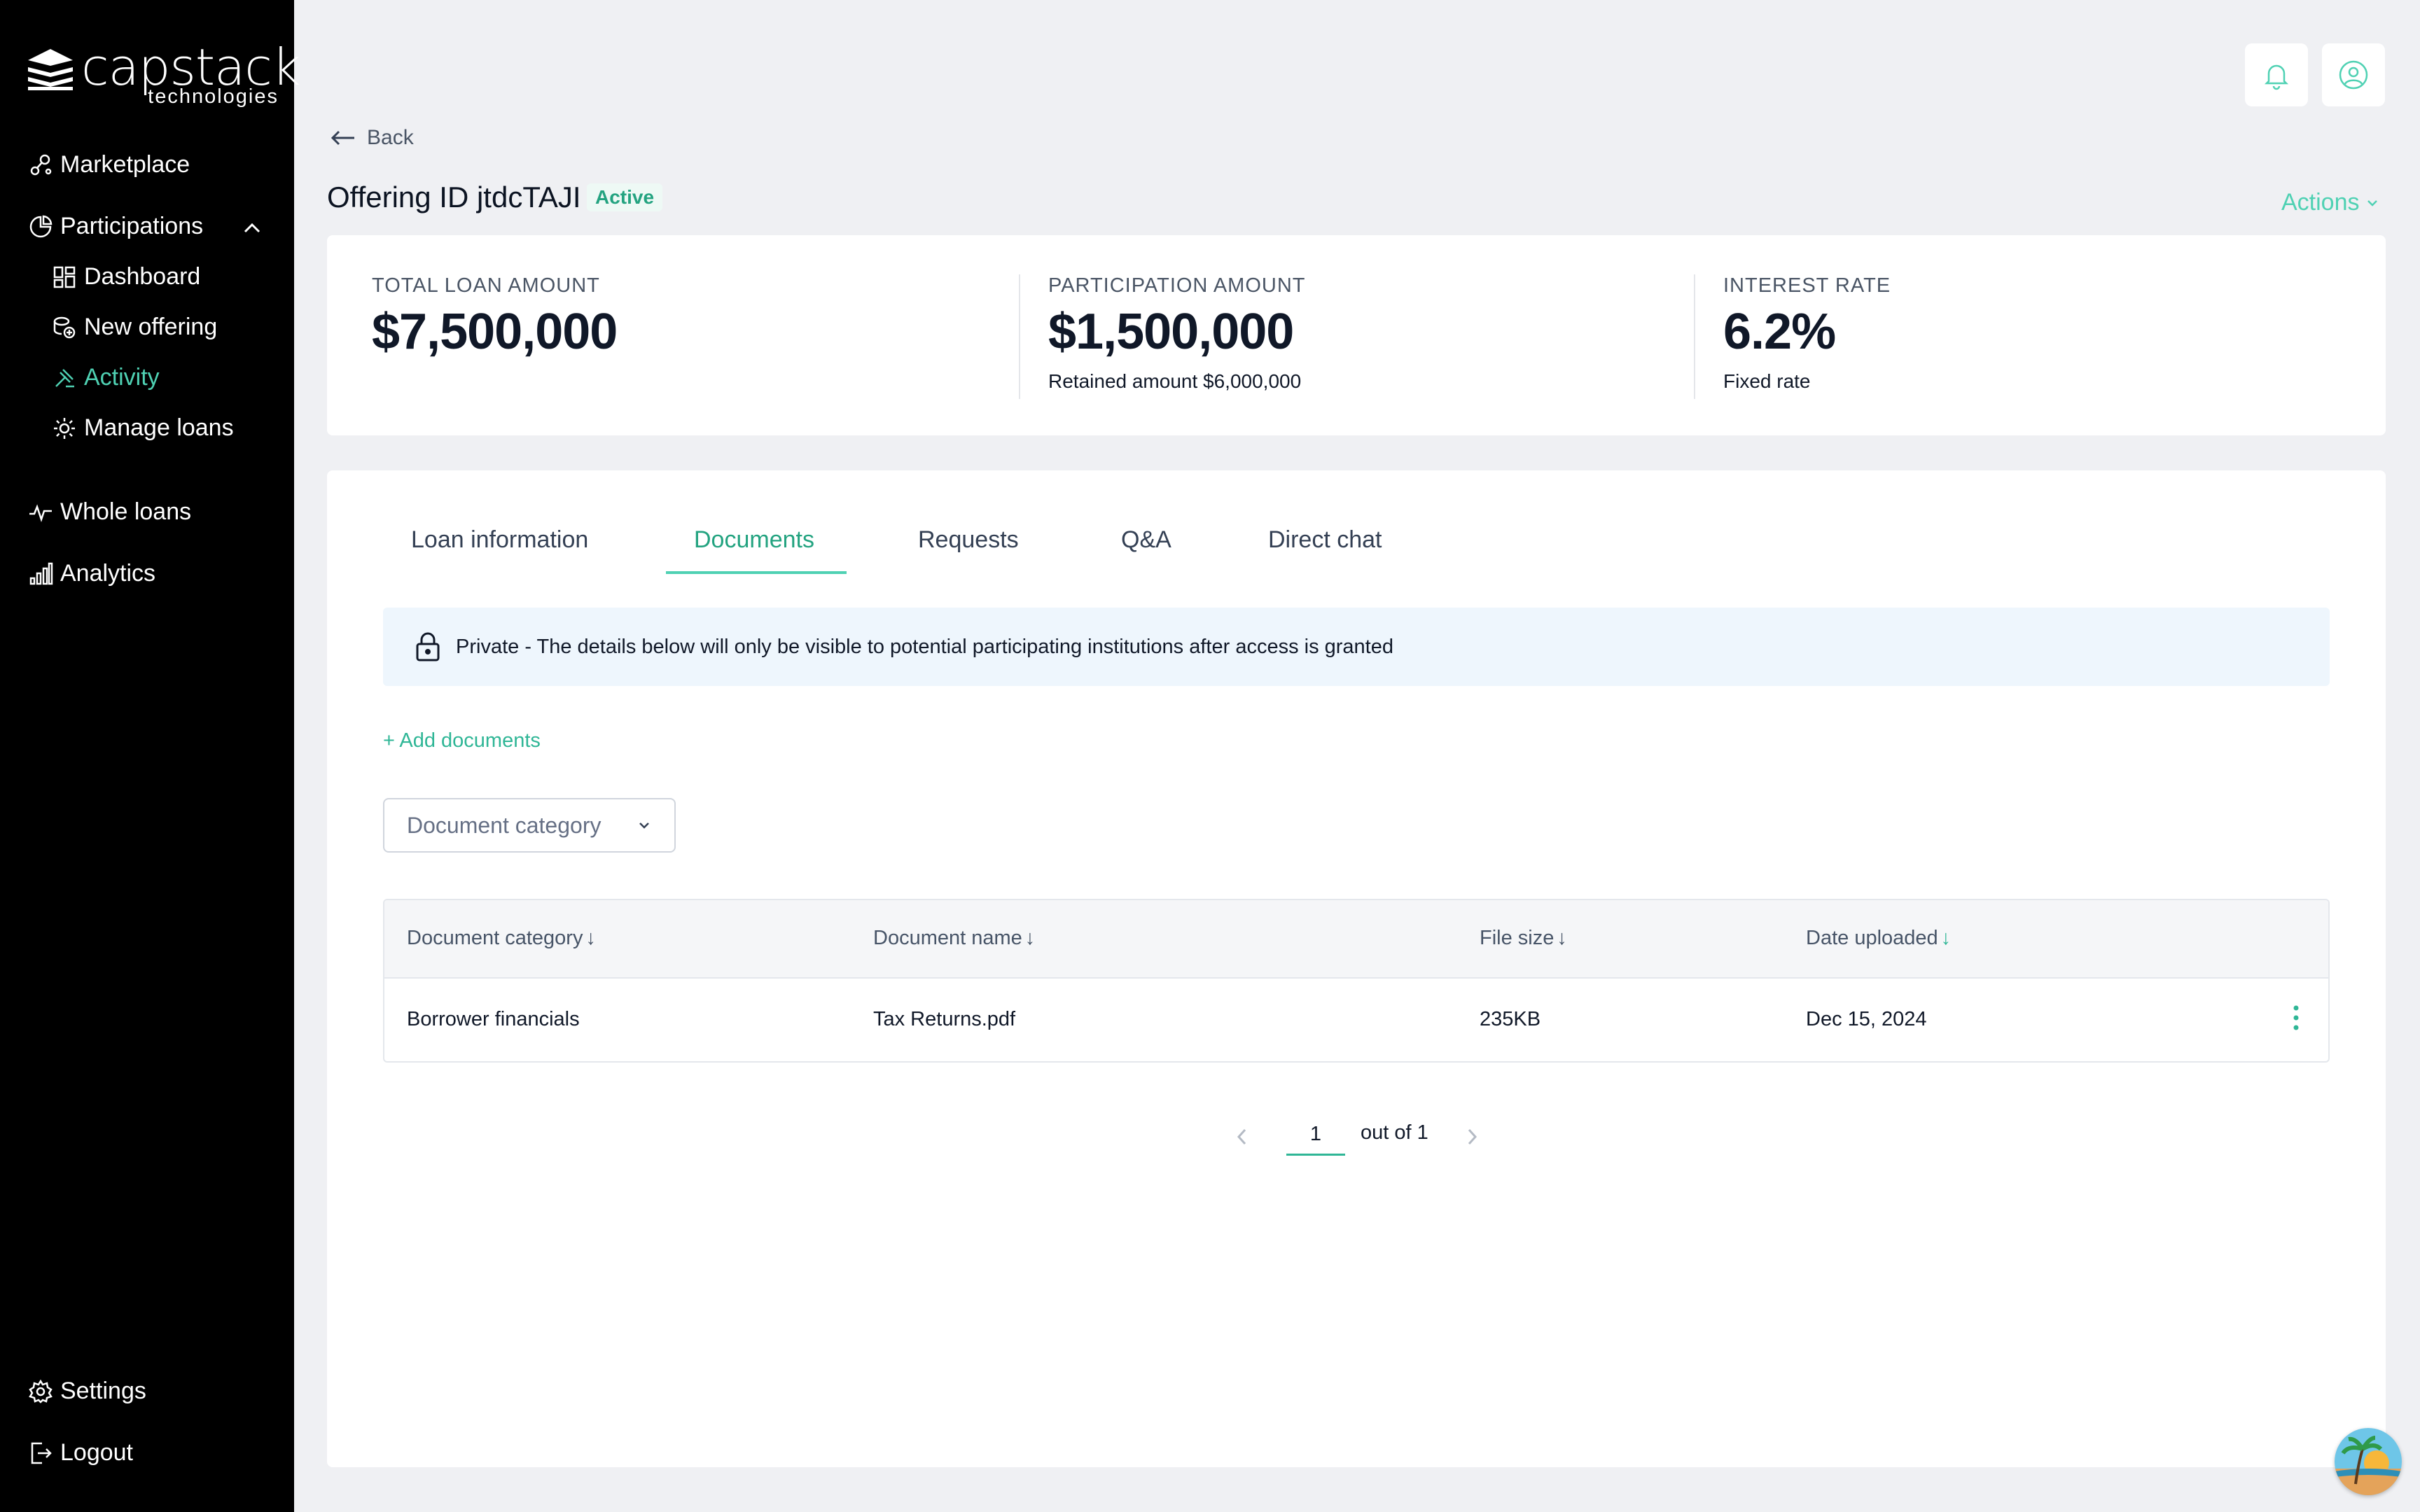 The height and width of the screenshot is (1512, 2420). Describe the element at coordinates (2296, 1018) in the screenshot. I see `more-options-icon` at that location.